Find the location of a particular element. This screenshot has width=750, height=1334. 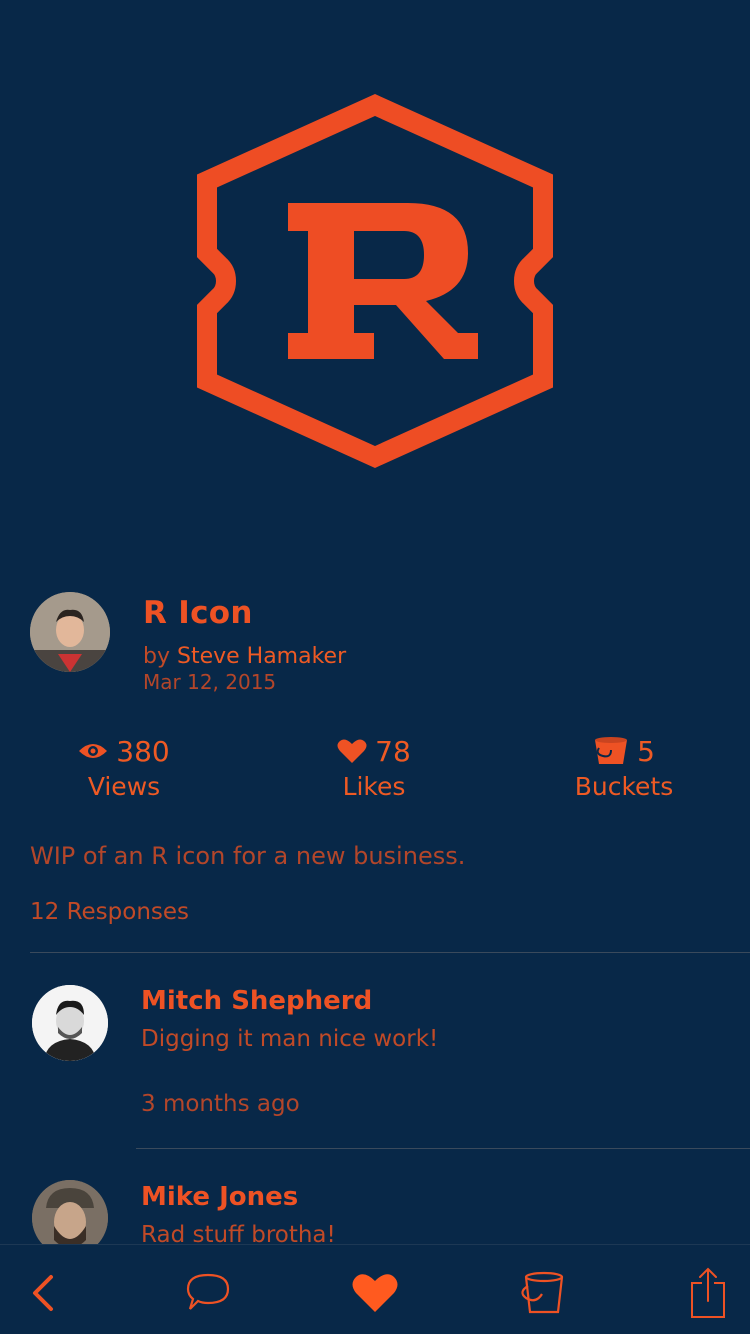

share-icon is located at coordinates (708, 1292).